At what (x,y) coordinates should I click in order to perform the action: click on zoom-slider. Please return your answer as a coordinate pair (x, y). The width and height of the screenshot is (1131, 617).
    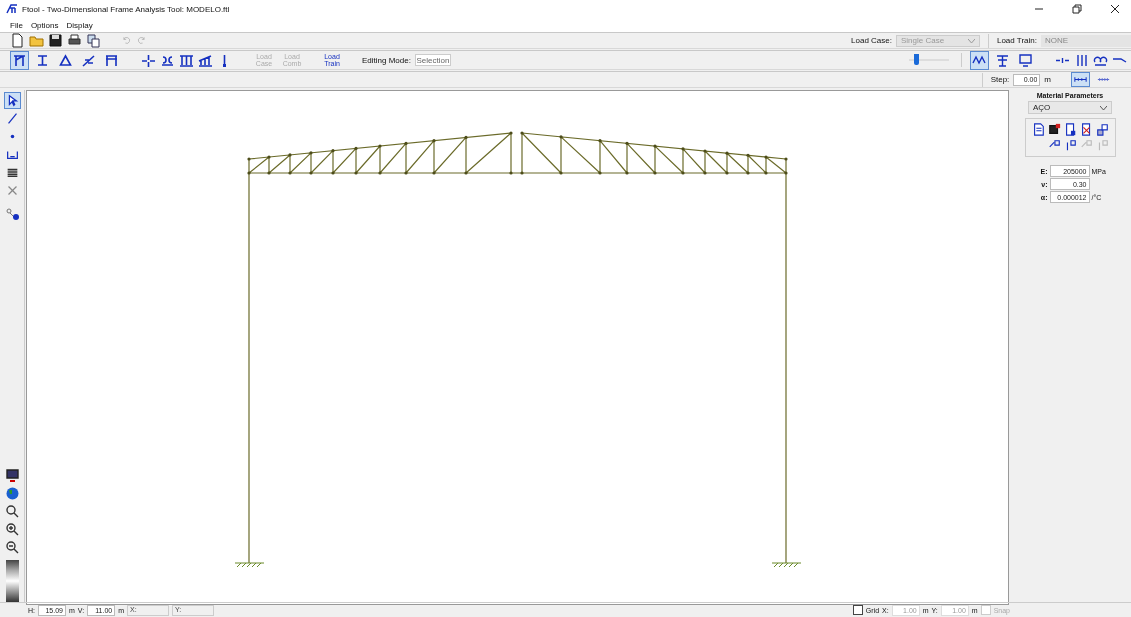
    Looking at the image, I should click on (929, 60).